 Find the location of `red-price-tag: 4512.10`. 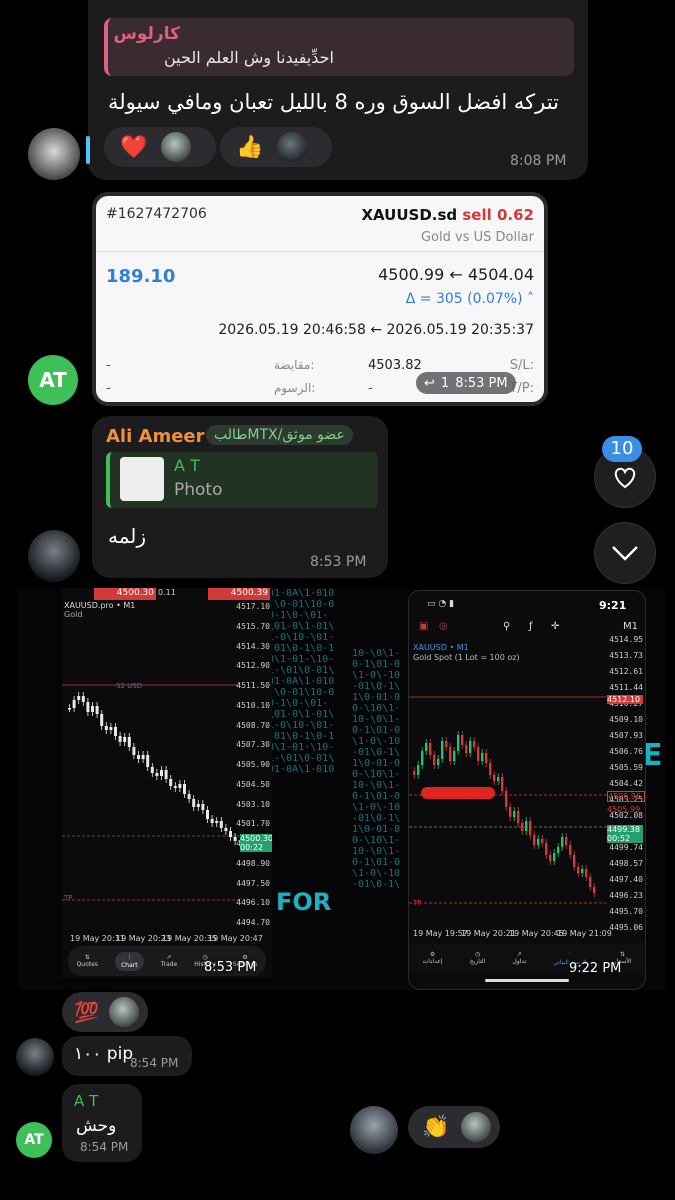

red-price-tag: 4512.10 is located at coordinates (625, 699).